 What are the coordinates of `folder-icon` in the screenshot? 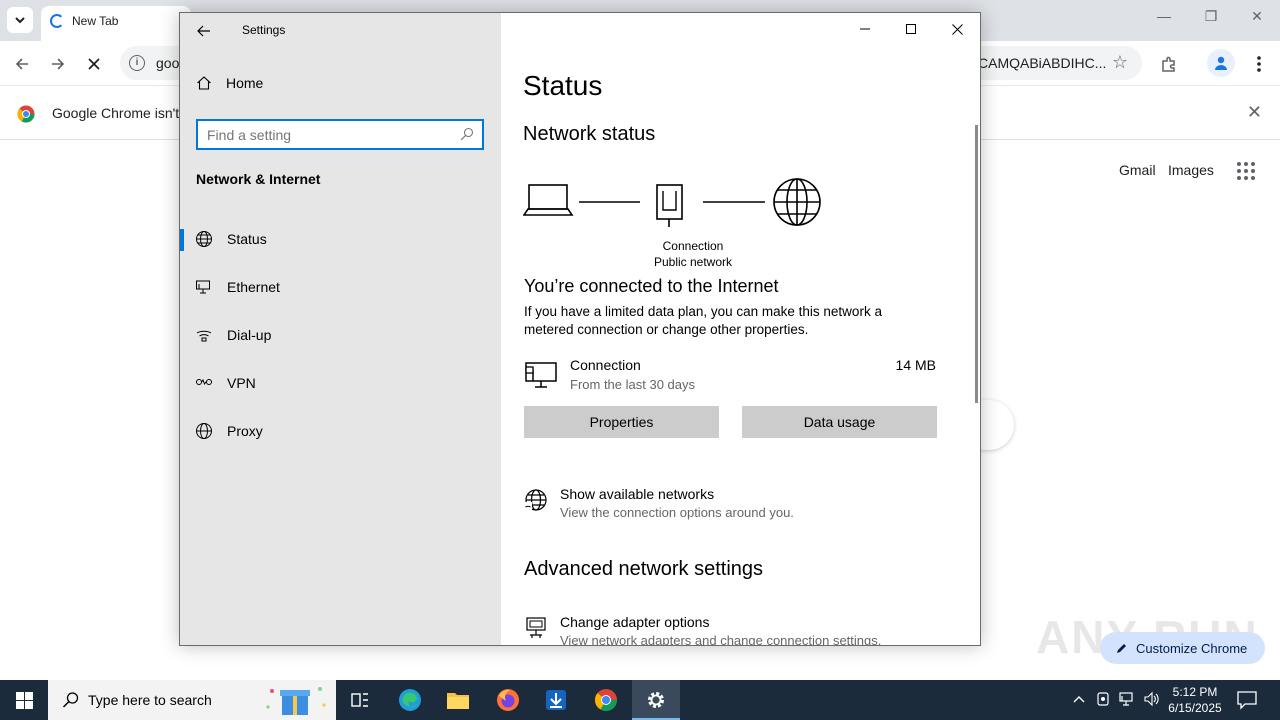 It's located at (458, 701).